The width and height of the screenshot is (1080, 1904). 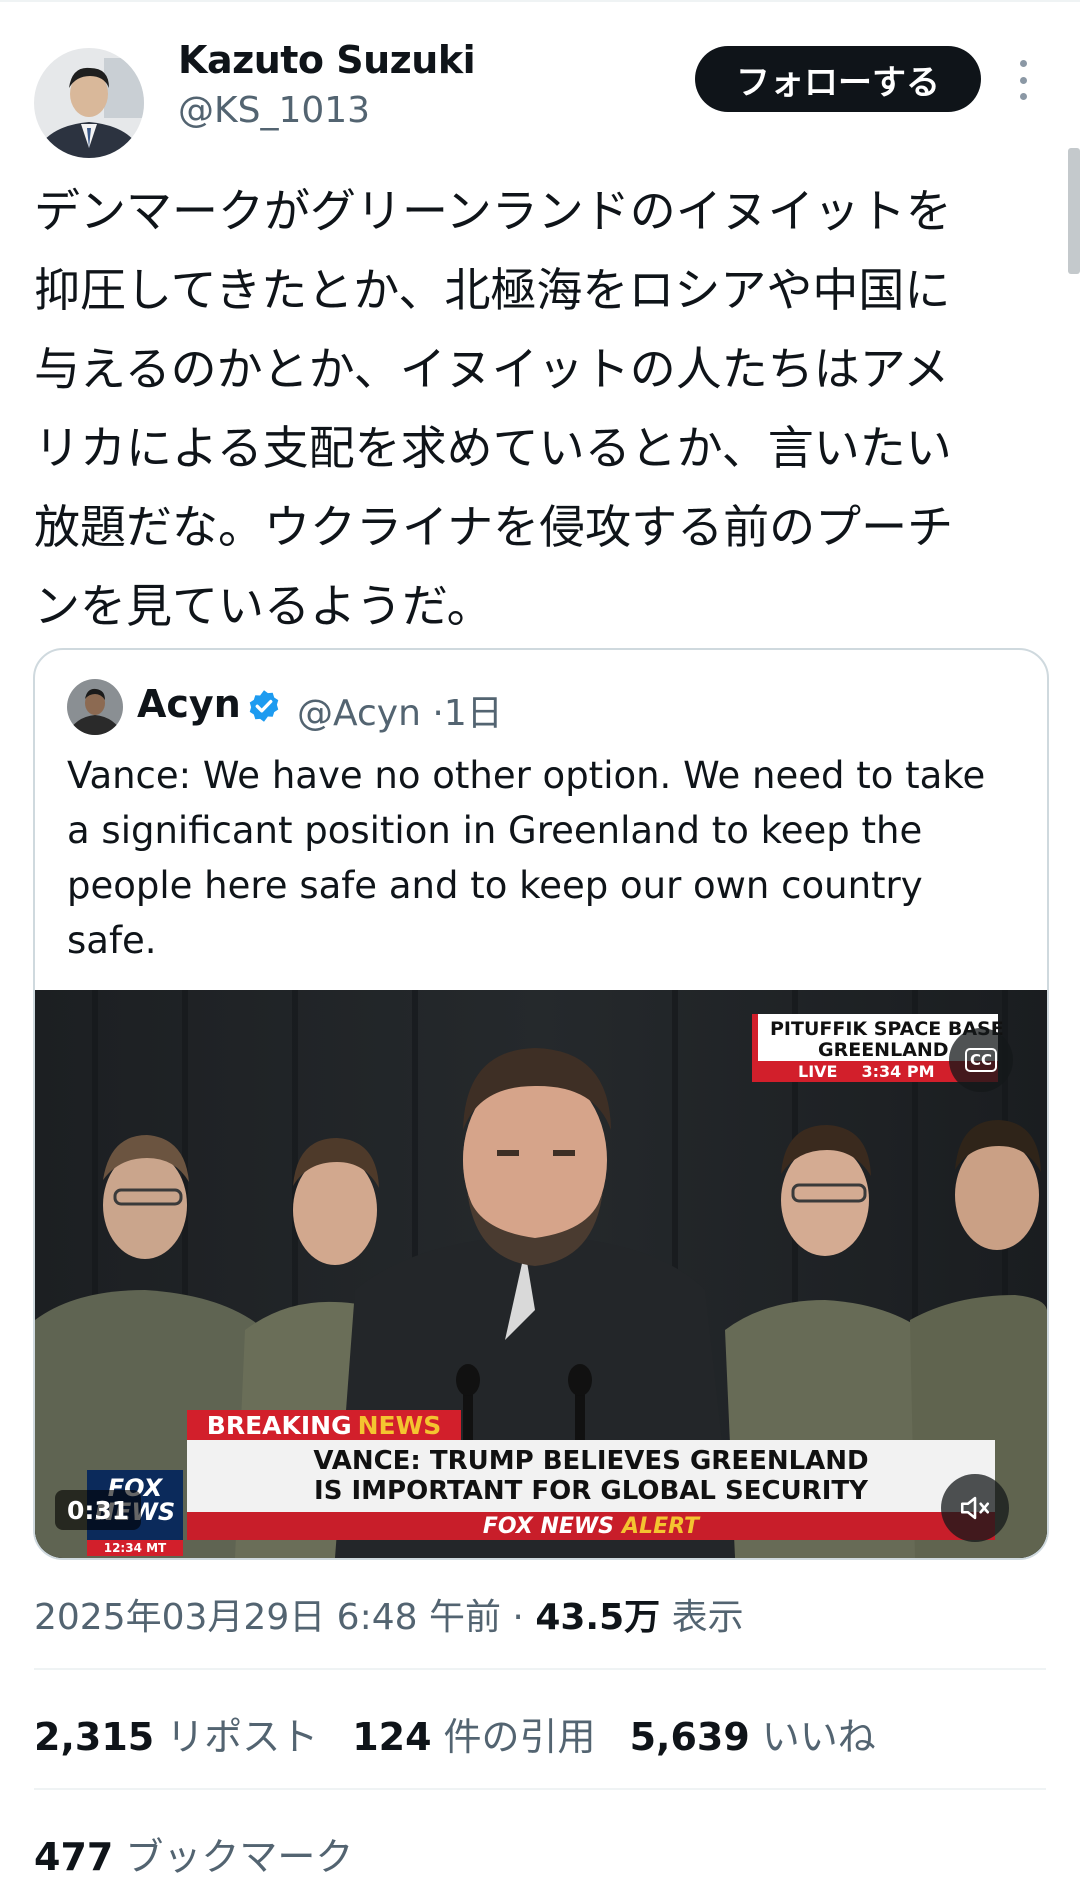 What do you see at coordinates (94, 1737) in the screenshot?
I see `reposts-count: 2,315` at bounding box center [94, 1737].